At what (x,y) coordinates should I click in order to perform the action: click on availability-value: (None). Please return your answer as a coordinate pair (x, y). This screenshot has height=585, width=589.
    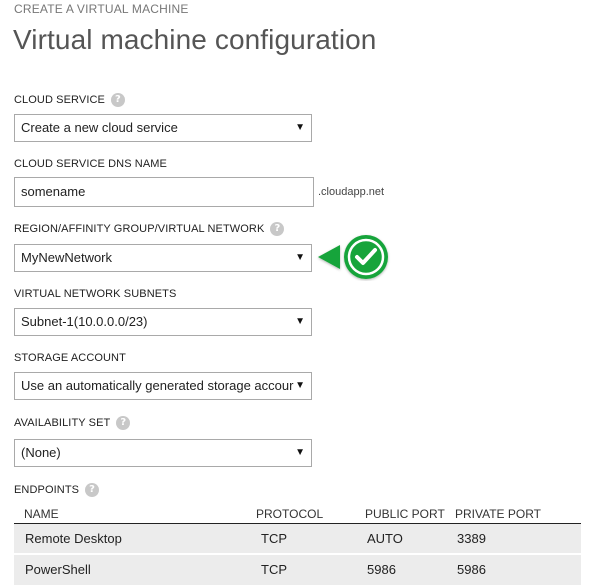
    Looking at the image, I should click on (41, 452).